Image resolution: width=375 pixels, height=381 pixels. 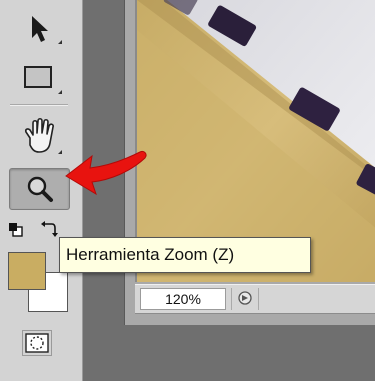 I want to click on quick-mask-icon, so click(x=37, y=343).